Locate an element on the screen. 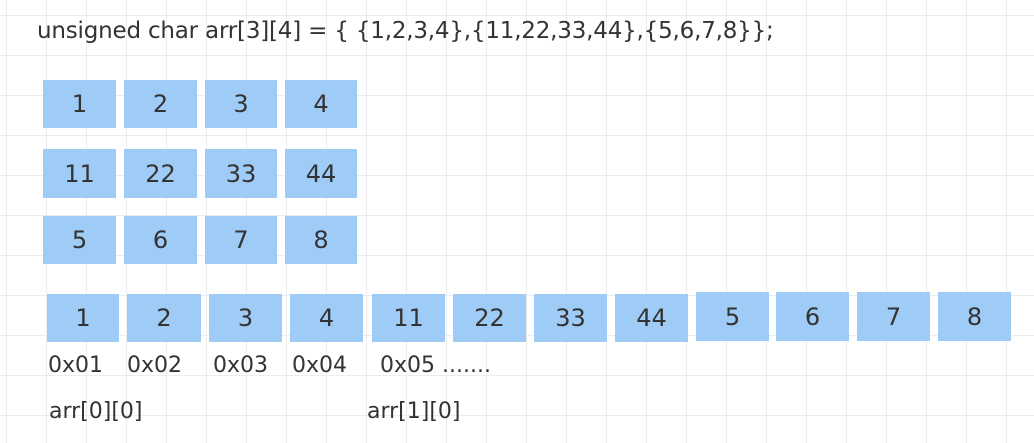 The width and height of the screenshot is (1034, 443). grid-cell-r2c1: 6 is located at coordinates (160, 240).